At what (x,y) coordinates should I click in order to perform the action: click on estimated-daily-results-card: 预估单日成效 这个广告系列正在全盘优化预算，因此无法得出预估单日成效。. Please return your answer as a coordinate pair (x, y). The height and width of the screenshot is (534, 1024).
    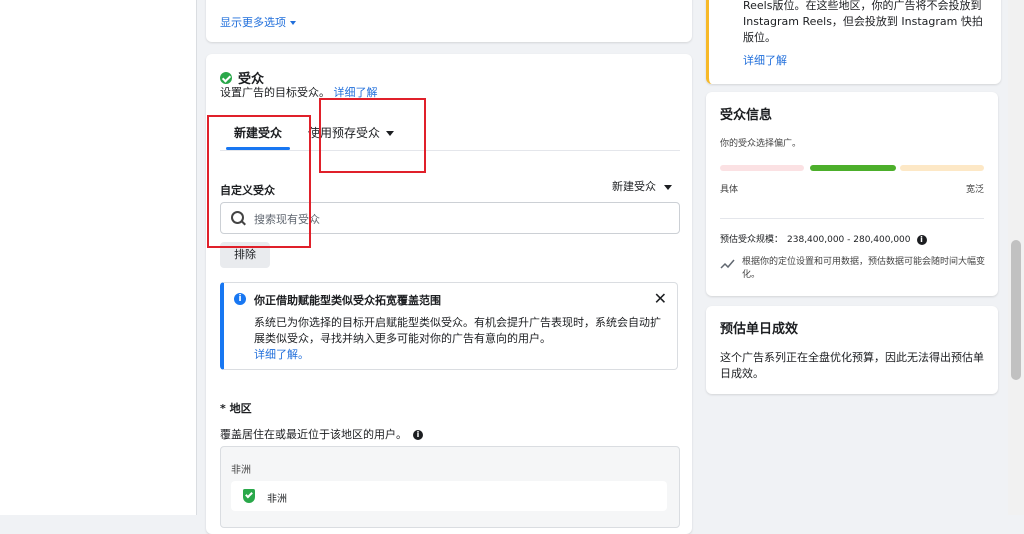
    Looking at the image, I should click on (852, 350).